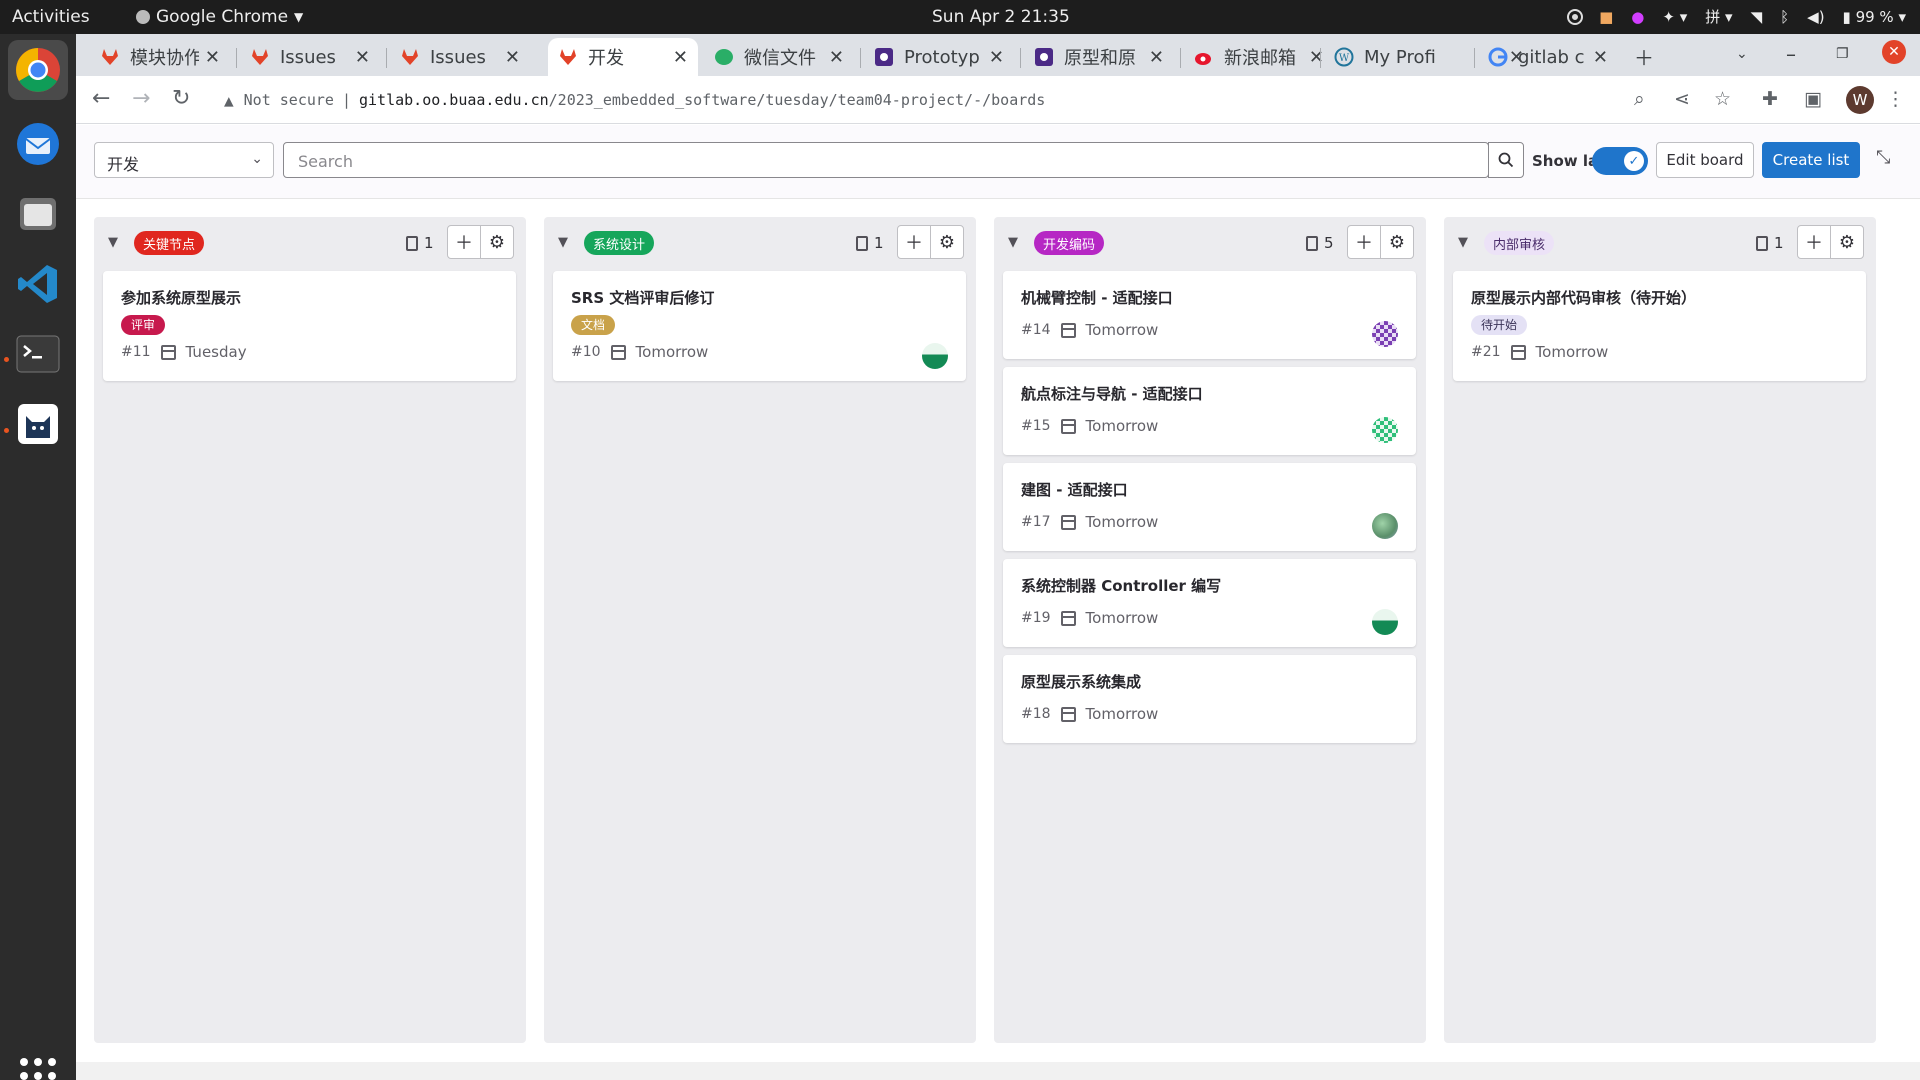 Image resolution: width=1920 pixels, height=1080 pixels. I want to click on show-labels-toggle: ✓, so click(1620, 161).